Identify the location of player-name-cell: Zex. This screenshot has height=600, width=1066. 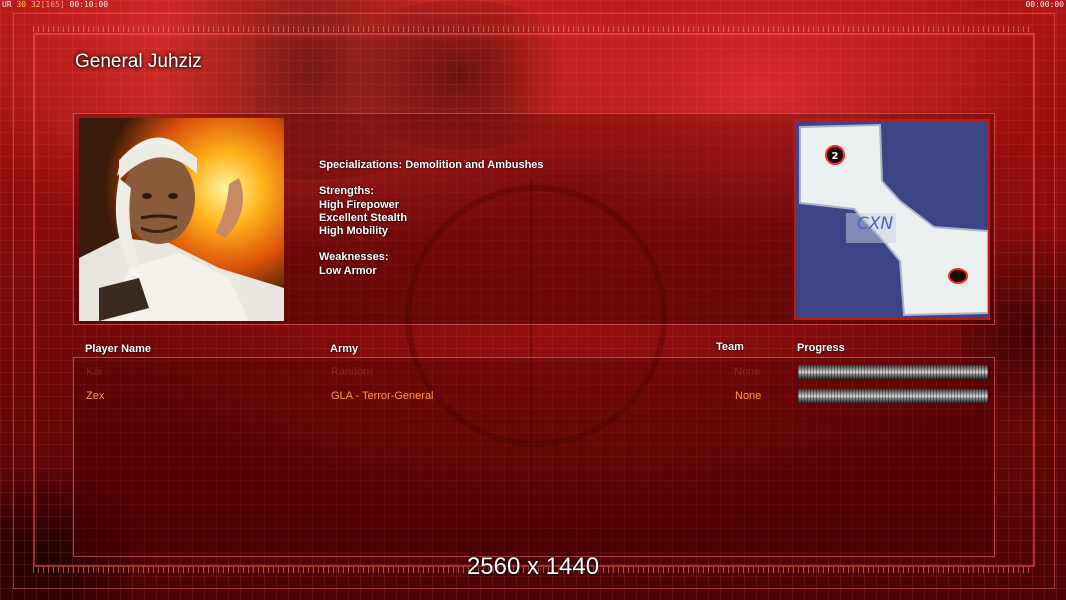
(95, 396).